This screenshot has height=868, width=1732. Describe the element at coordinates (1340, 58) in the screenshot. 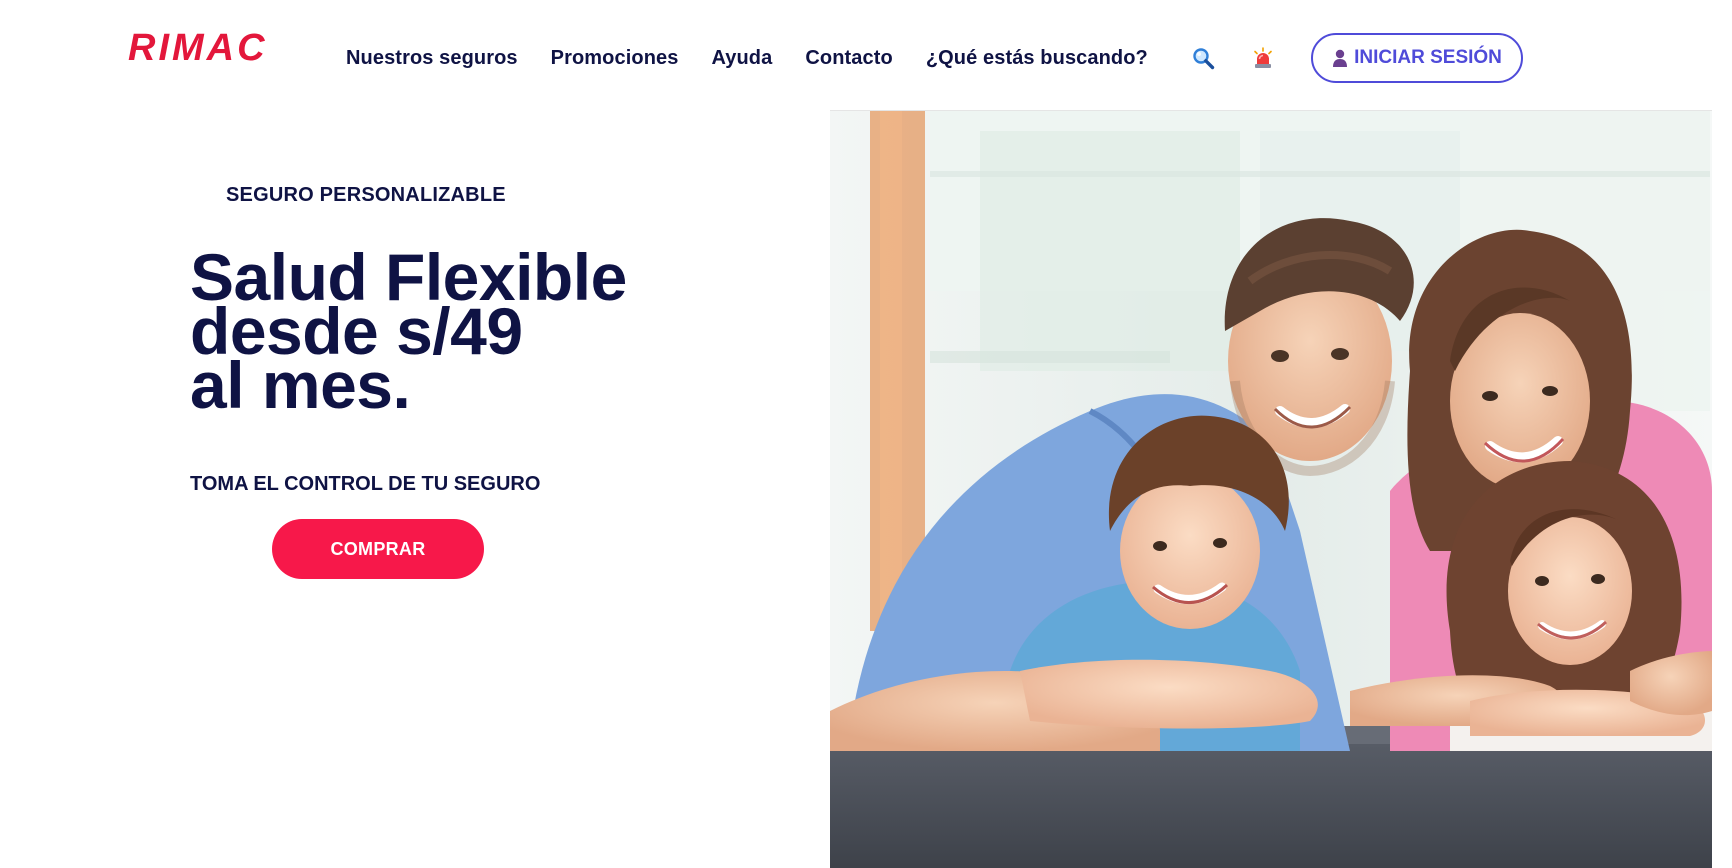

I see `user-icon` at that location.